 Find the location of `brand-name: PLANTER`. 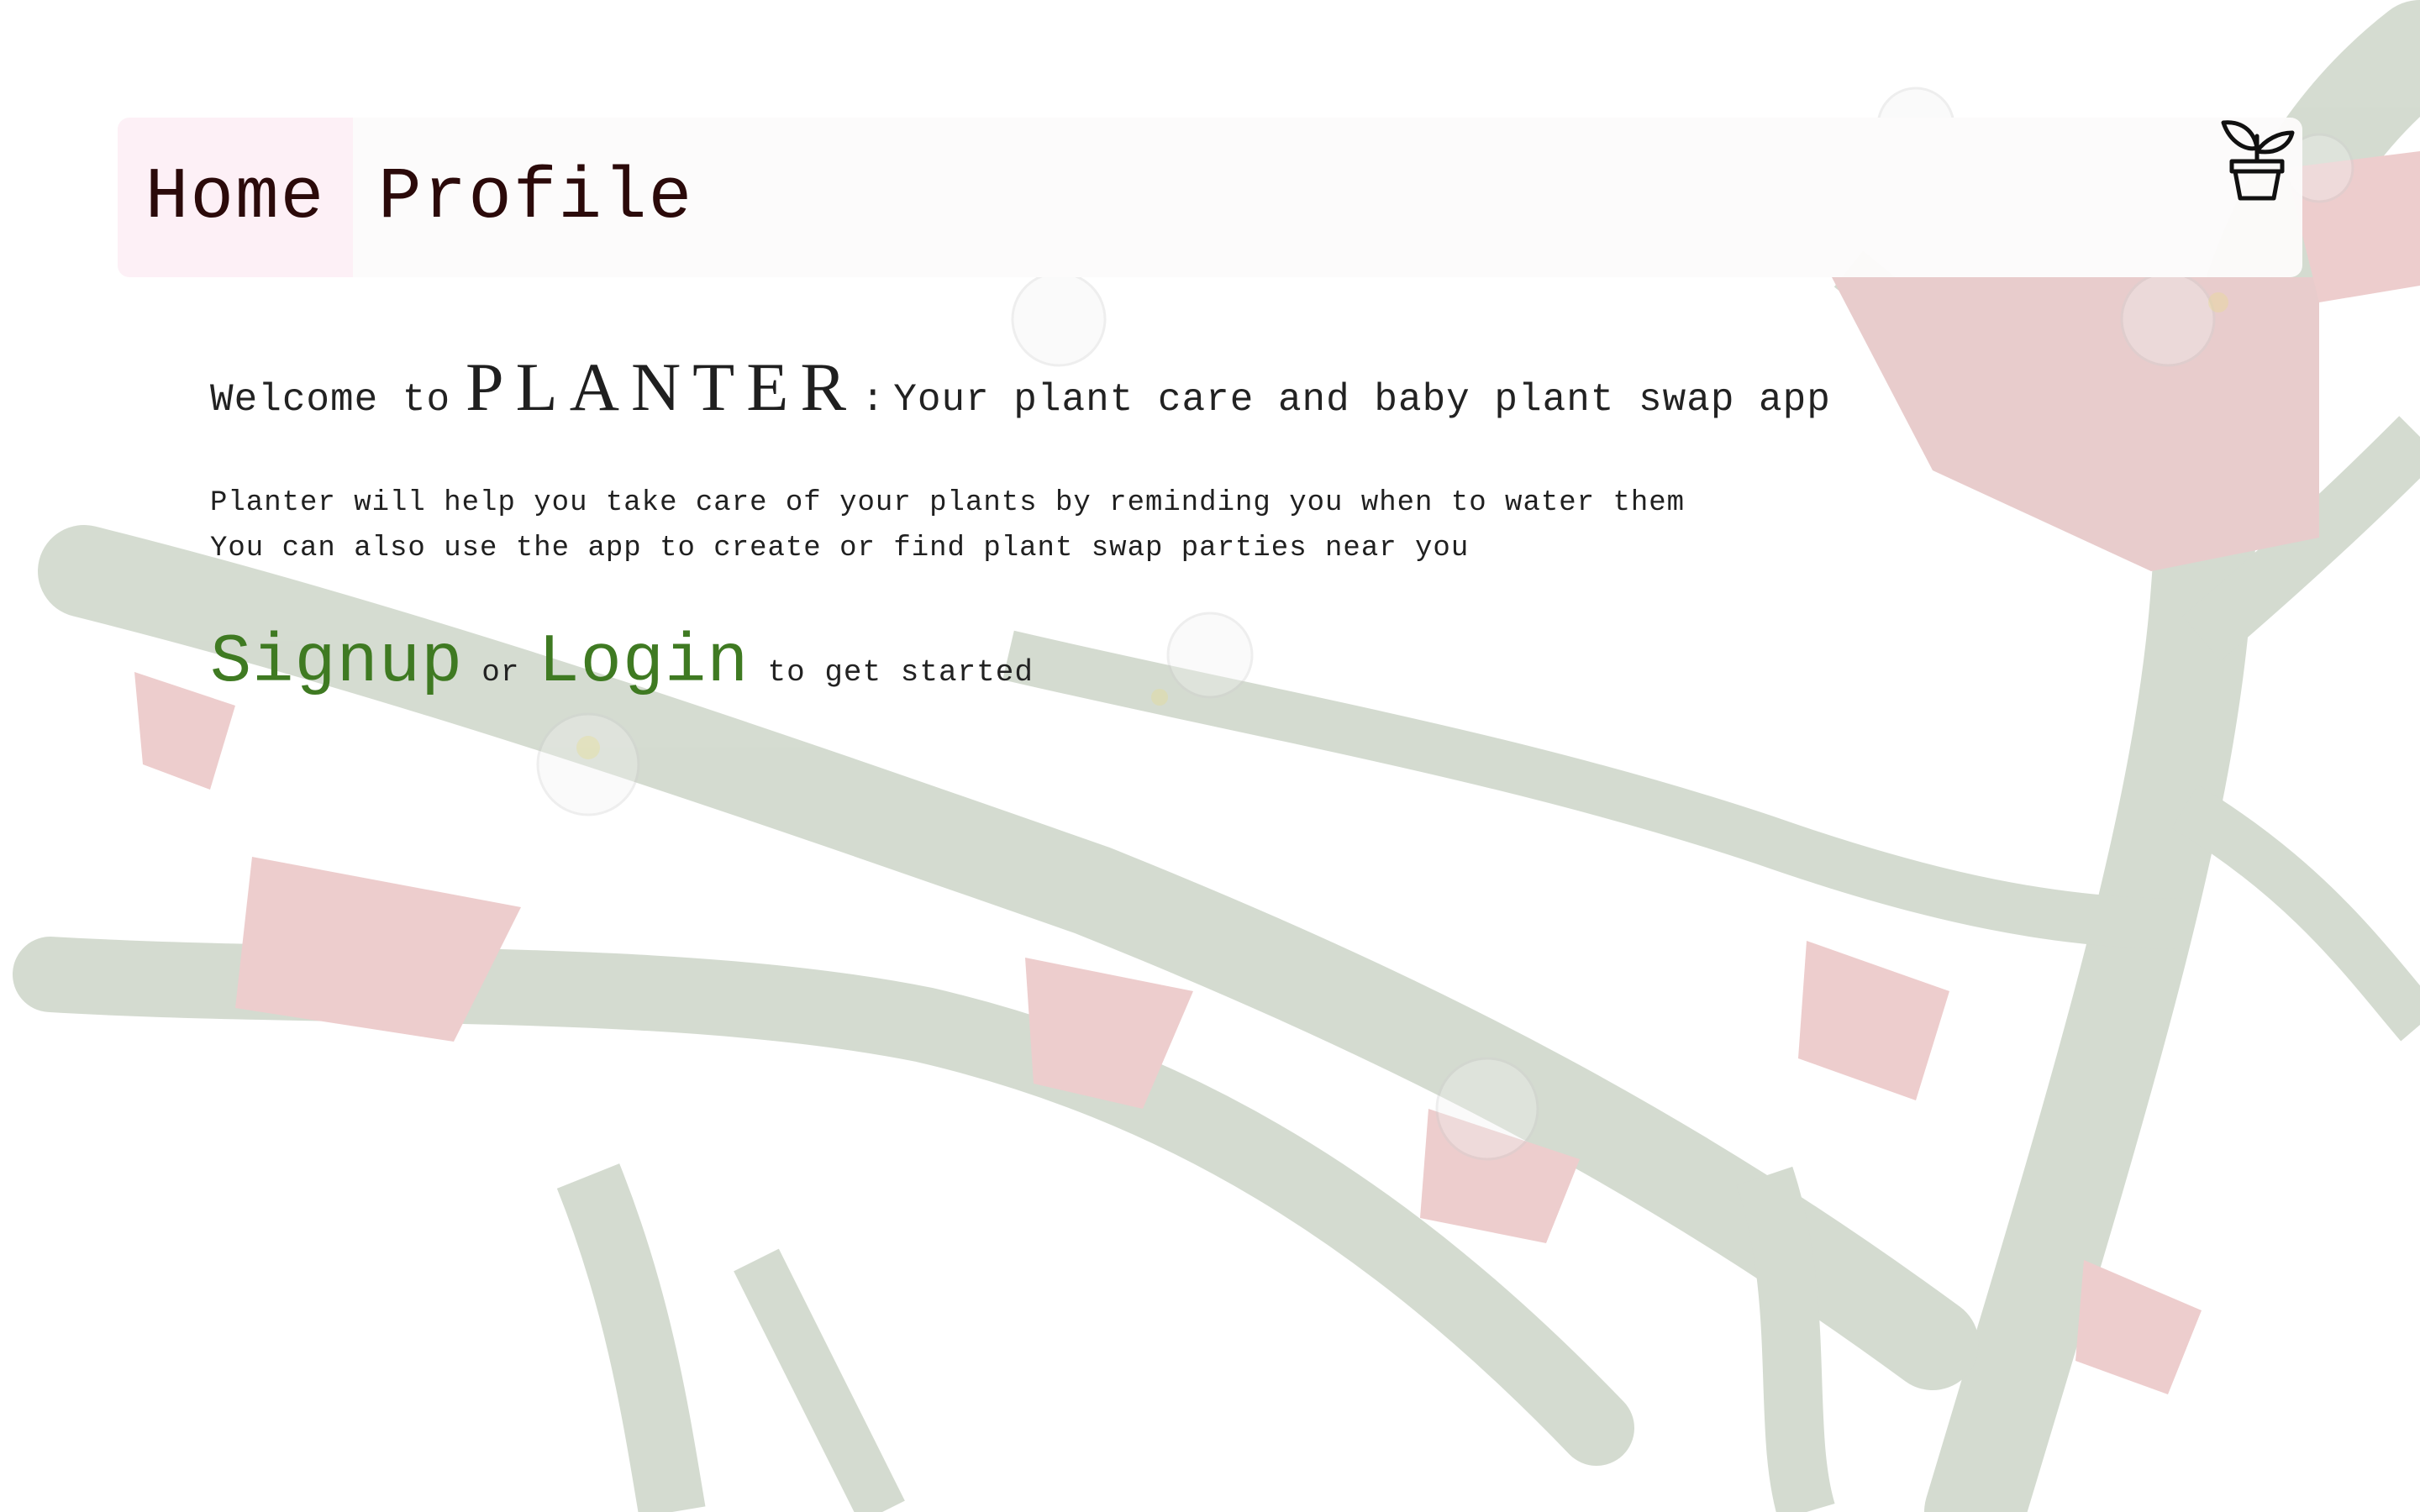

brand-name: PLANTER is located at coordinates (662, 387).